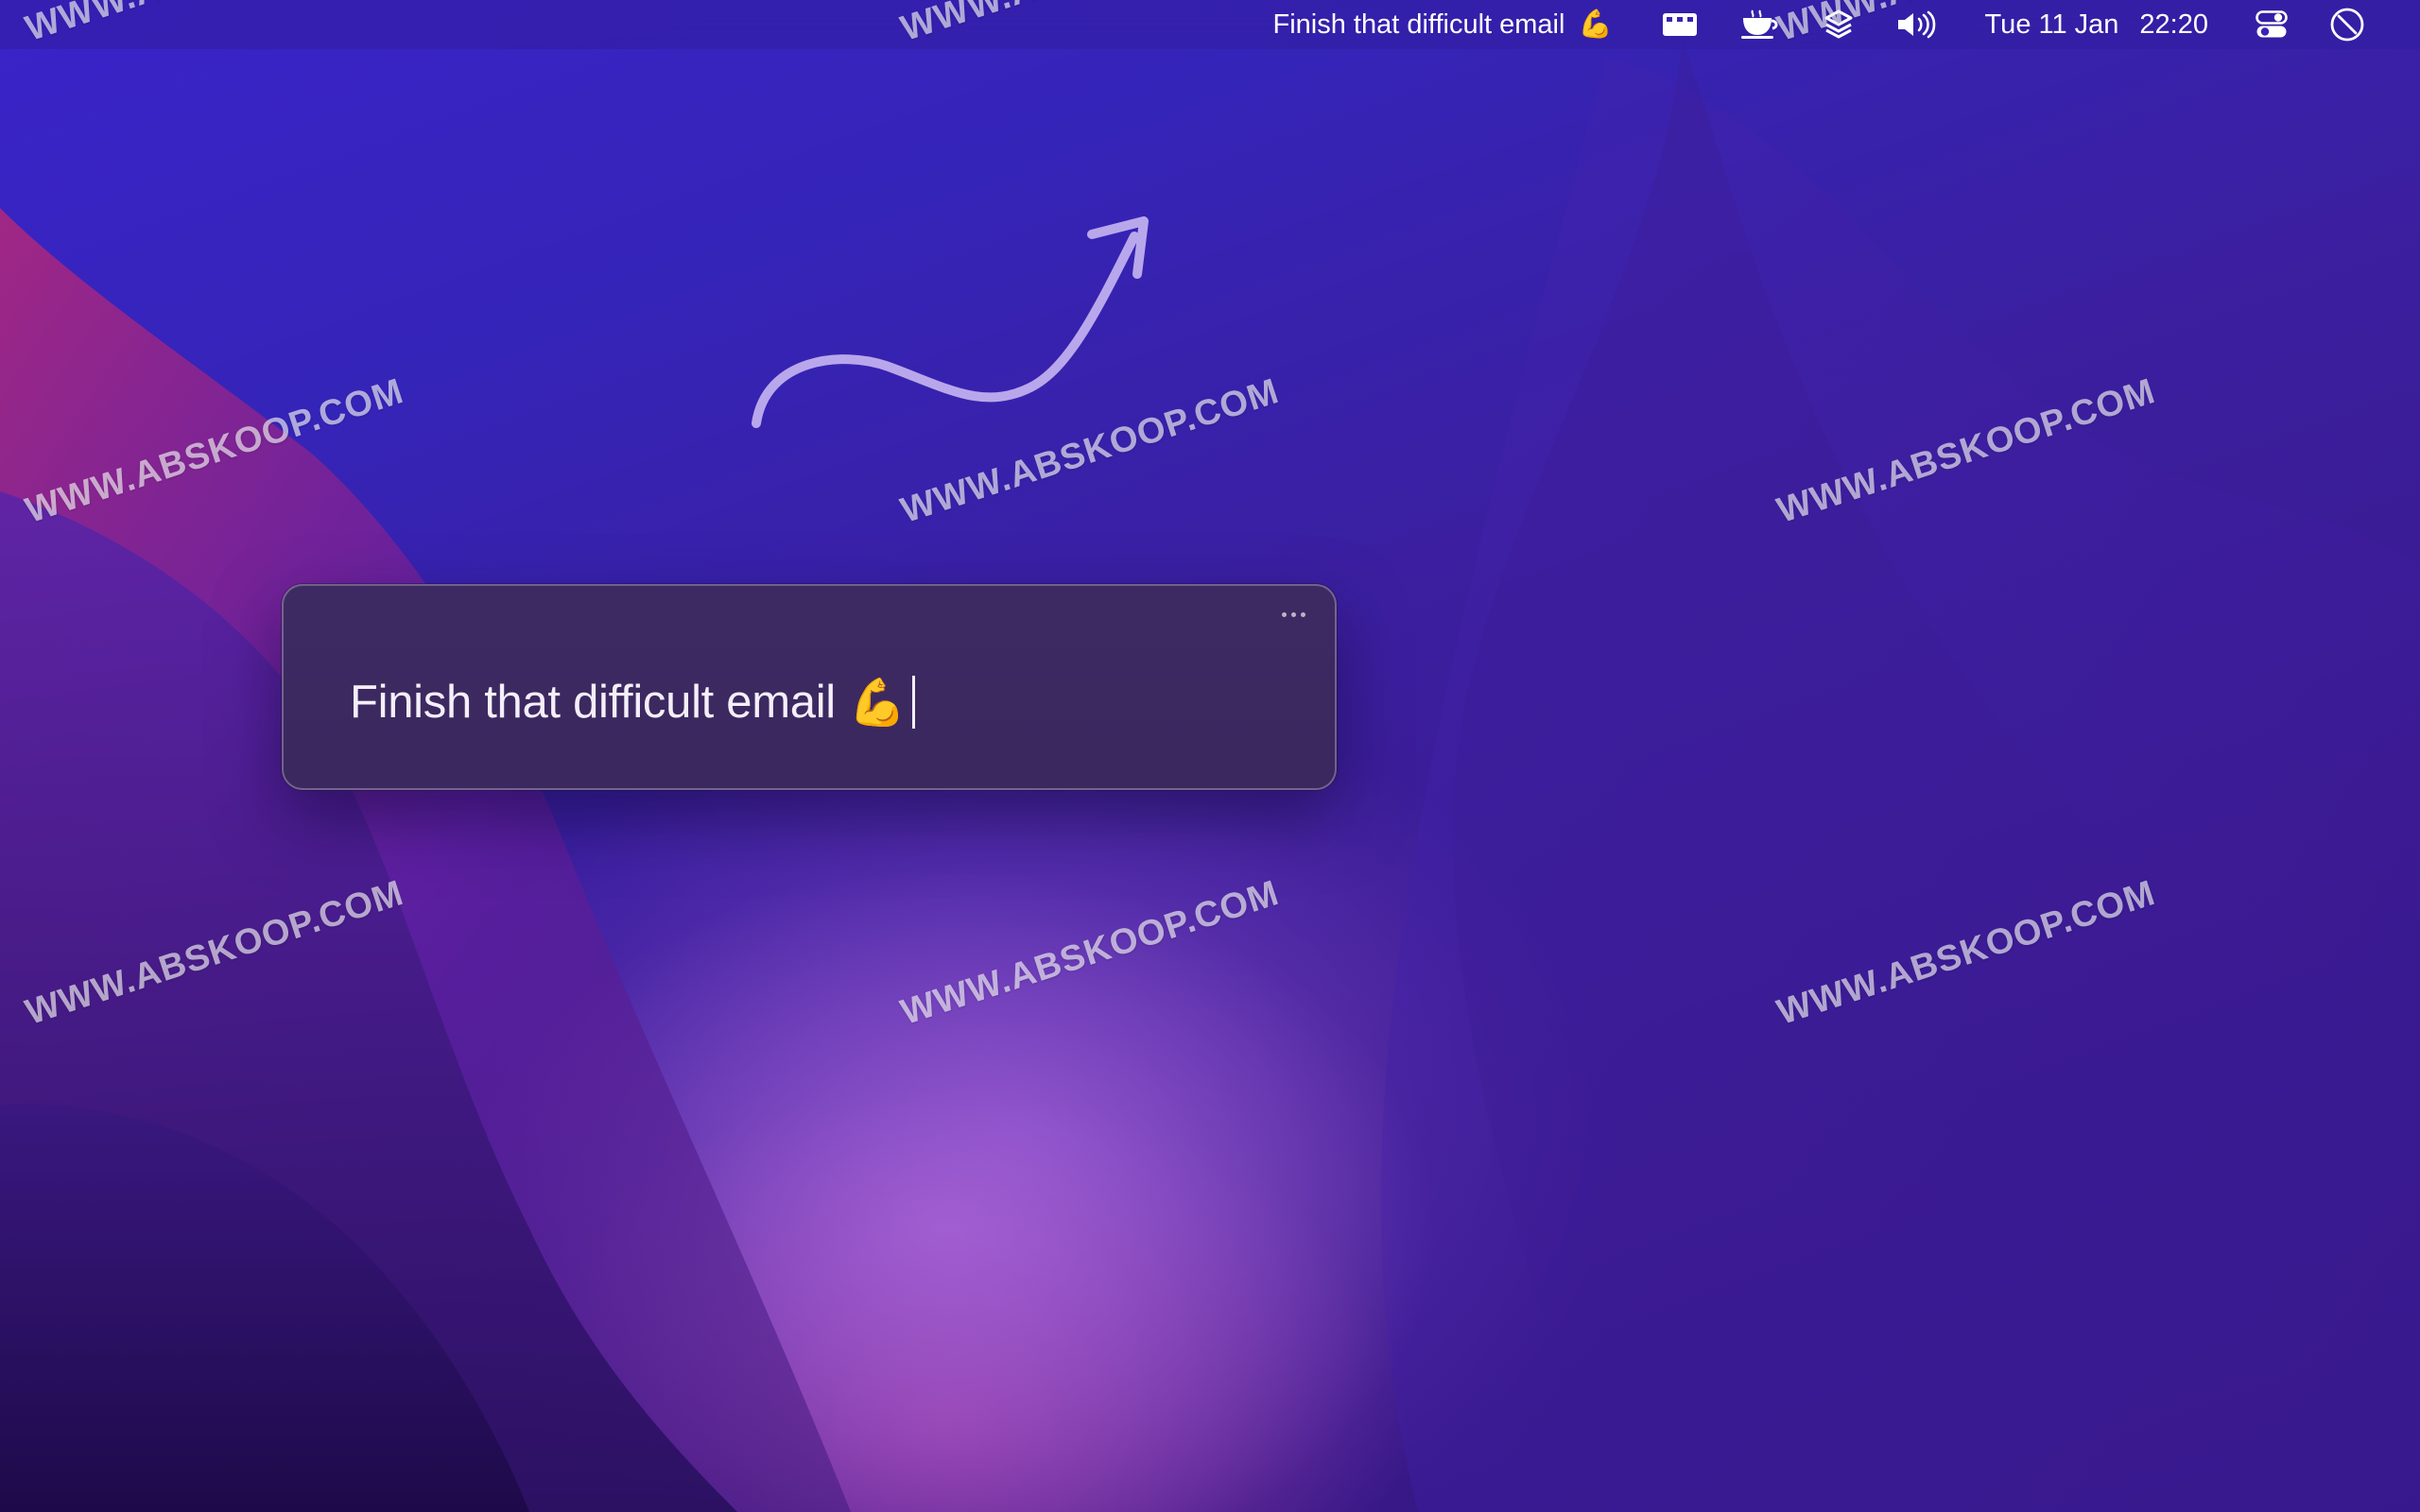  Describe the element at coordinates (2173, 24) in the screenshot. I see `clock-time: 22:20` at that location.